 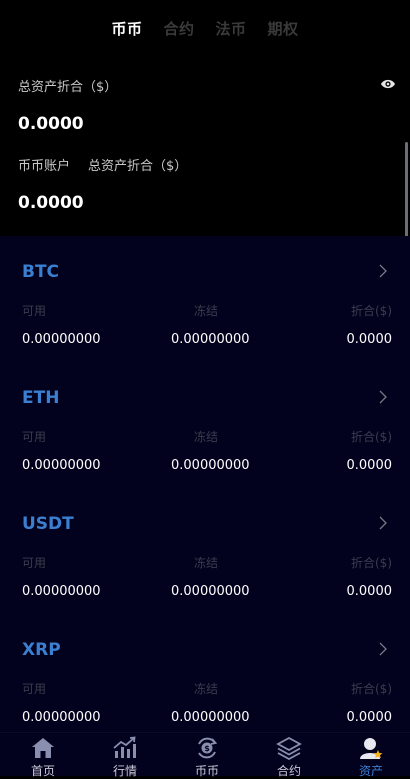 I want to click on tab-options: 期权, so click(x=283, y=28).